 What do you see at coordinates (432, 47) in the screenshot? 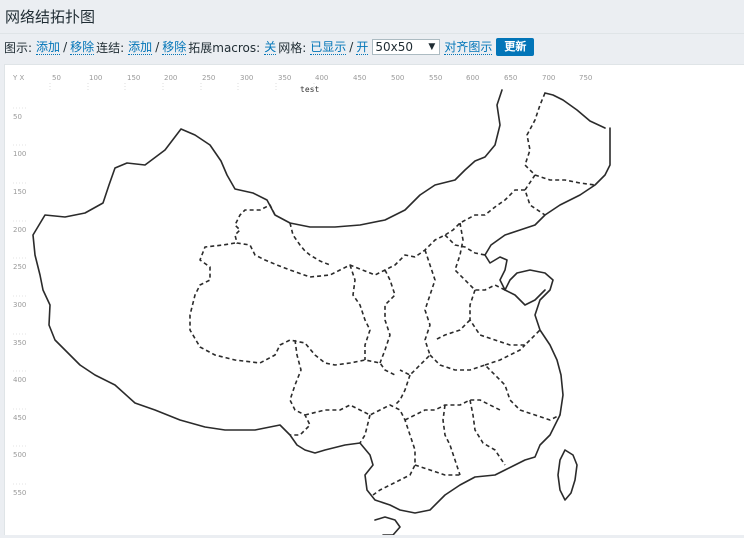
I see `chevron-down-icon: ▼` at bounding box center [432, 47].